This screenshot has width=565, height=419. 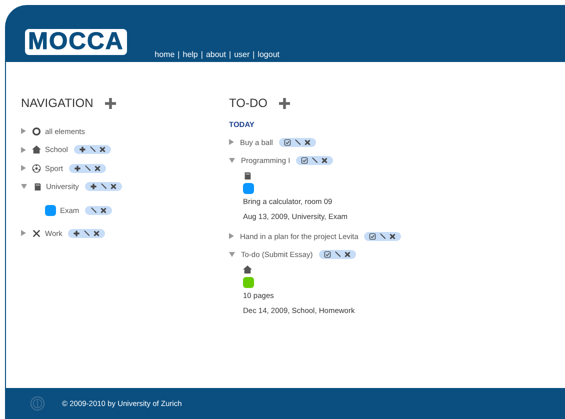 I want to click on seal-icon, so click(x=37, y=403).